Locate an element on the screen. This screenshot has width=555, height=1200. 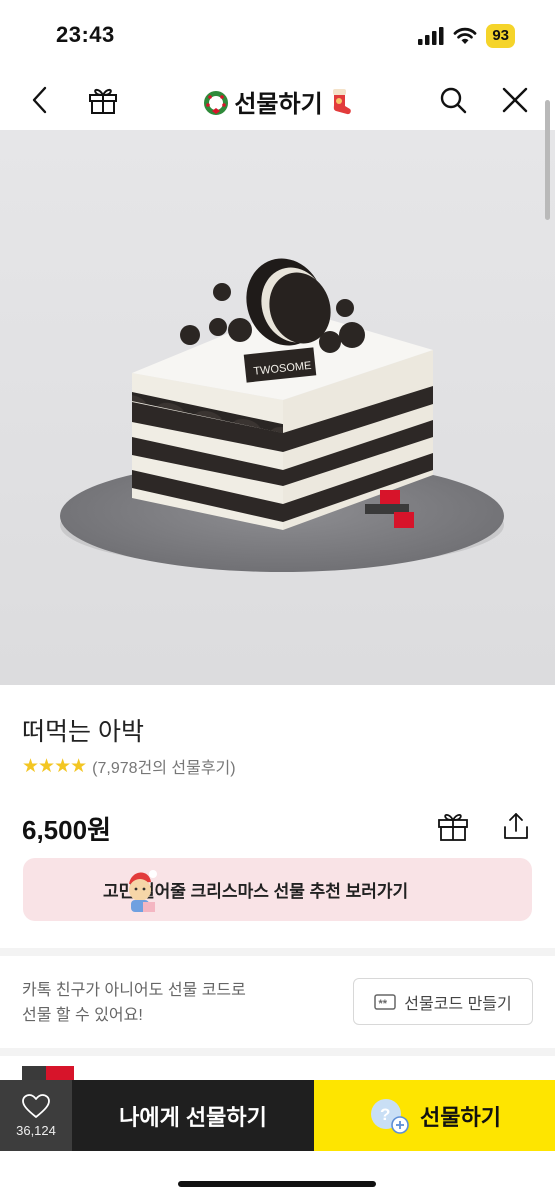
coupon-icon-text: ** is located at coordinates (383, 1004).